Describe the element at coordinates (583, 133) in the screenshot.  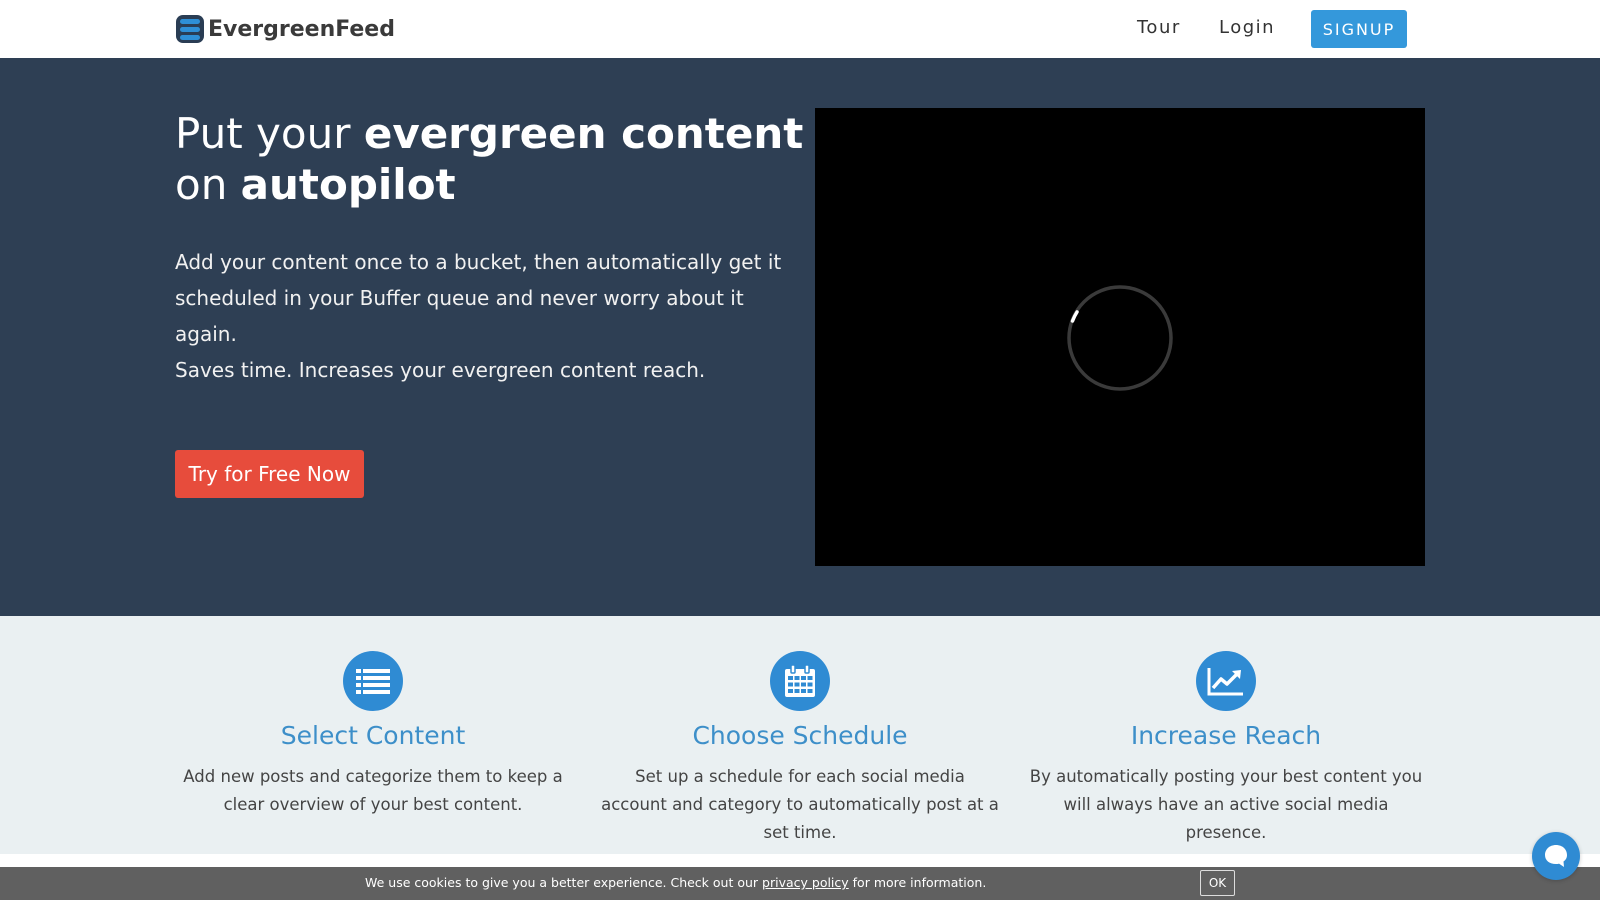
I see `hero-title-bold-1: evergreen content` at that location.